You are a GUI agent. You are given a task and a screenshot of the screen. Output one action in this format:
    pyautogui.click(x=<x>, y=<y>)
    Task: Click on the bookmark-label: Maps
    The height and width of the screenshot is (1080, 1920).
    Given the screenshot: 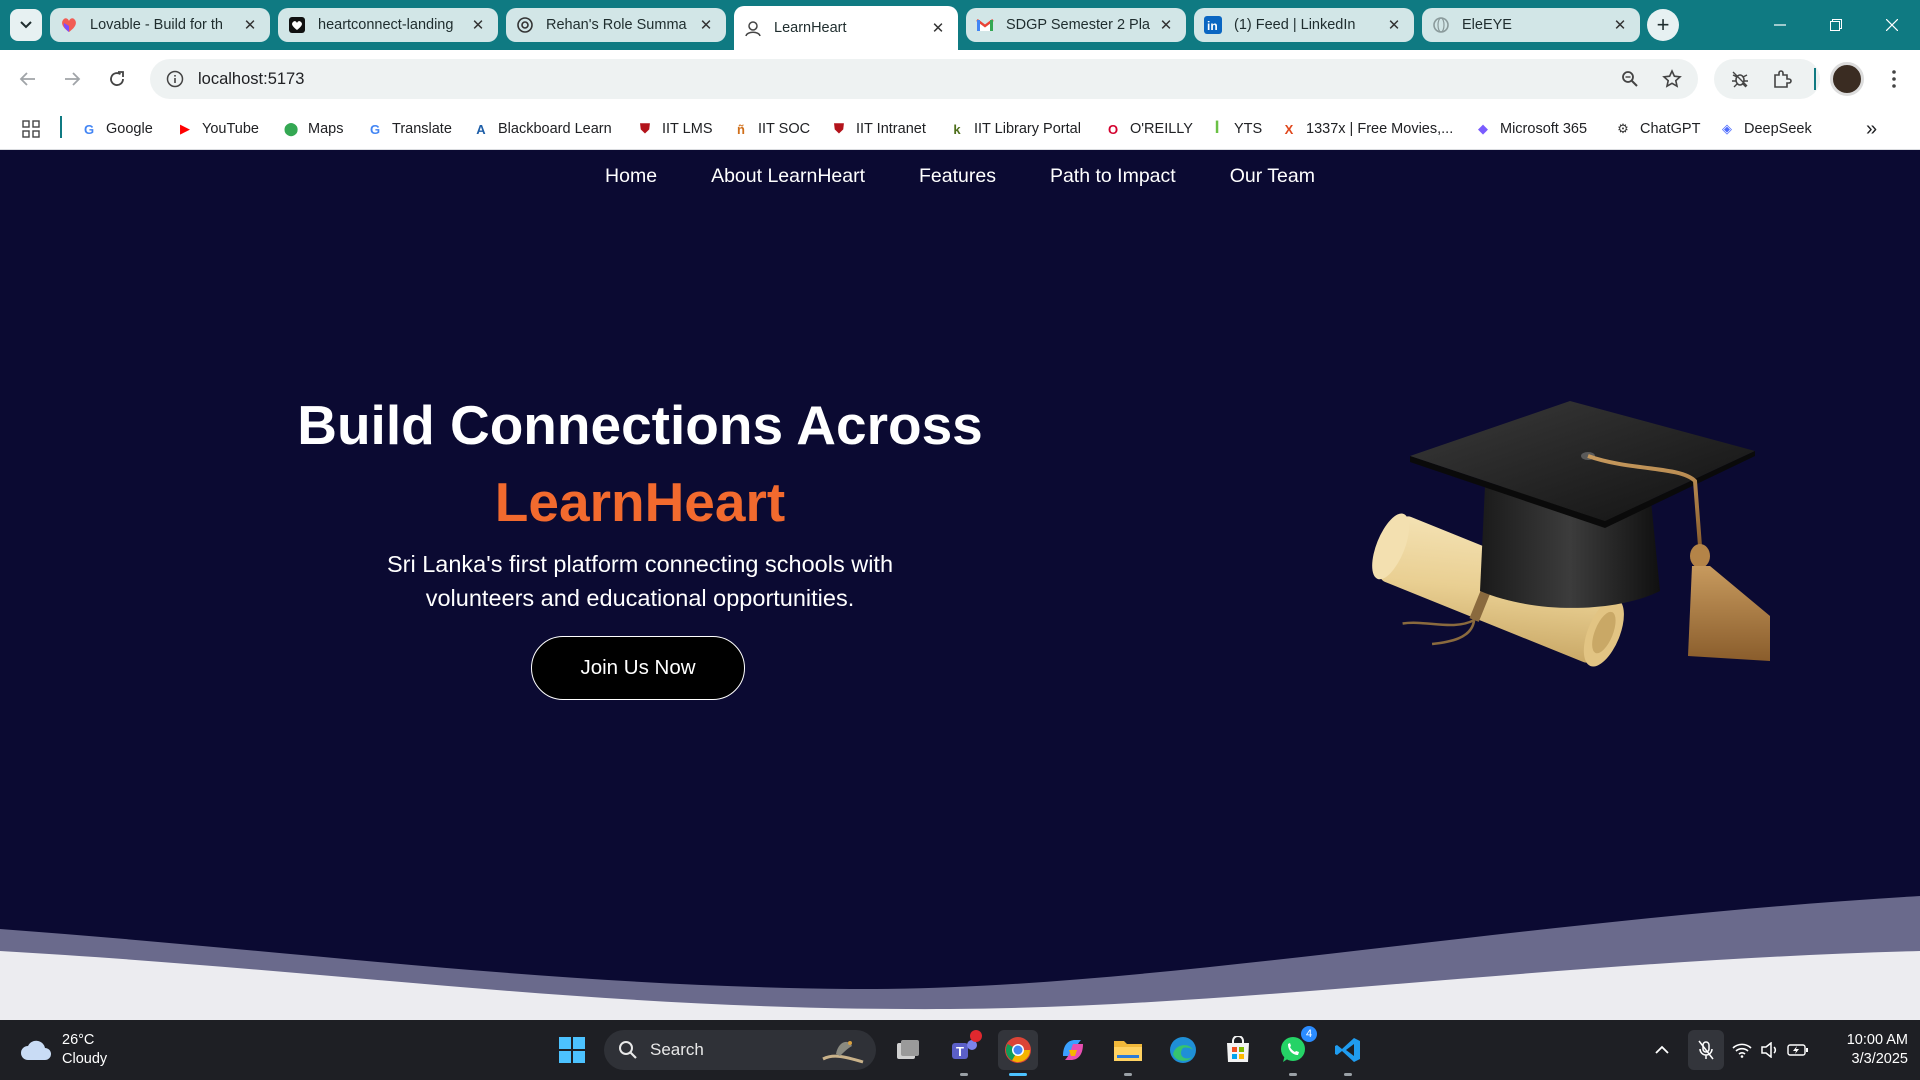 What is the action you would take?
    pyautogui.click(x=326, y=129)
    